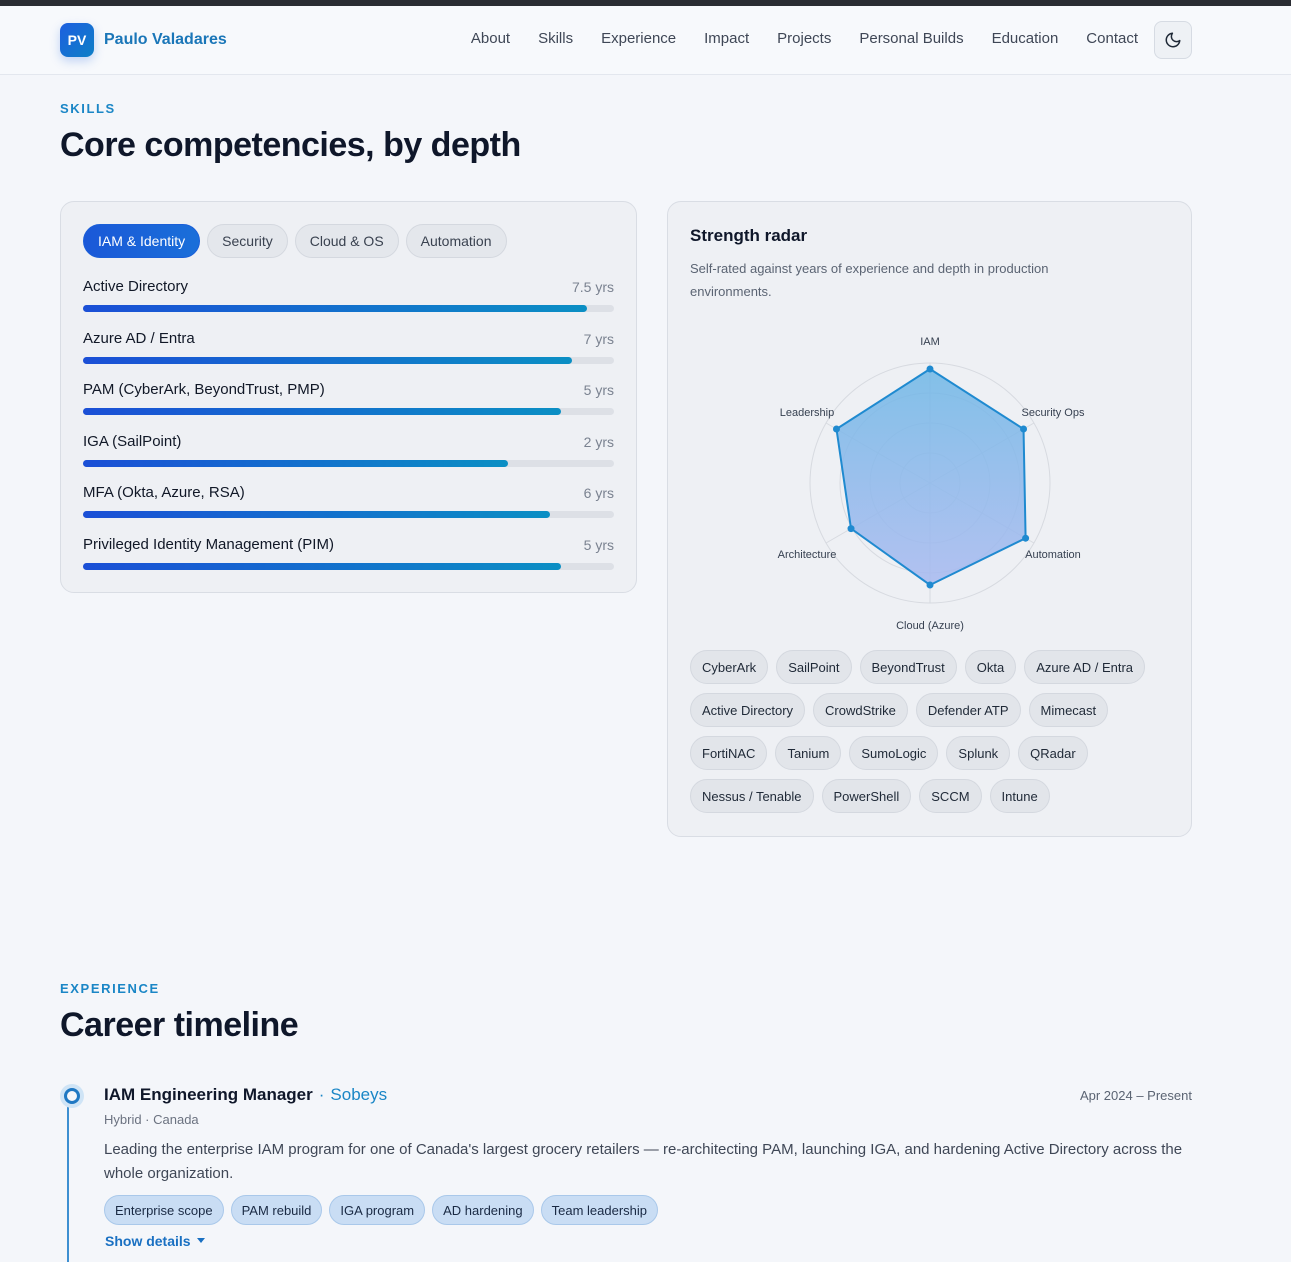  Describe the element at coordinates (348, 504) in the screenshot. I see `skill-row: MFA (Okta, Azure, RSA) 6 yrs` at that location.